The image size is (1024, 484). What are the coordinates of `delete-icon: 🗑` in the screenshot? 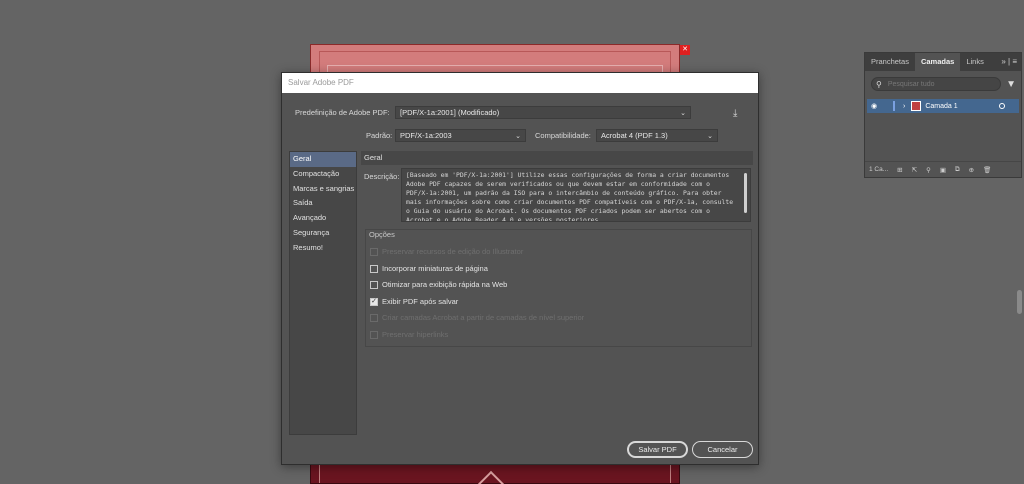 It's located at (987, 170).